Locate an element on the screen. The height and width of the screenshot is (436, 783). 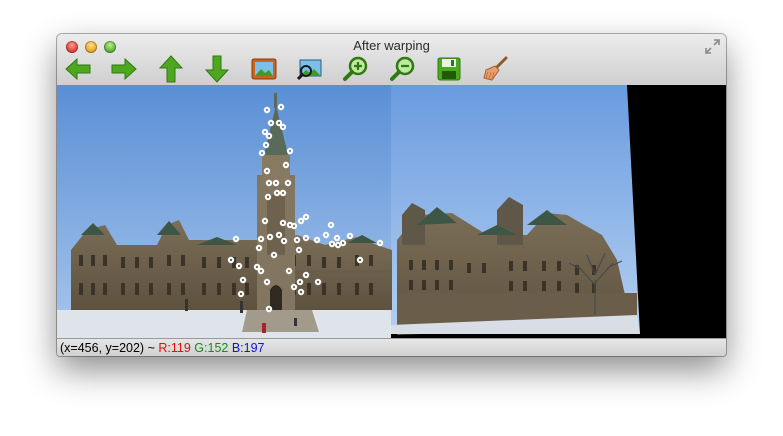
status-bar: (x=456, y=202) ~ R:119 G:152 B:197 is located at coordinates (391, 347).